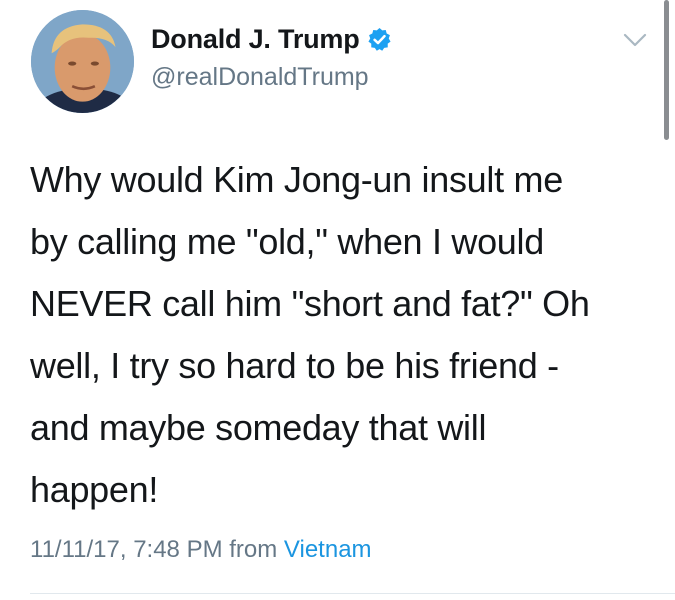 The height and width of the screenshot is (600, 675). I want to click on tweet-text-line: happen!, so click(94, 489).